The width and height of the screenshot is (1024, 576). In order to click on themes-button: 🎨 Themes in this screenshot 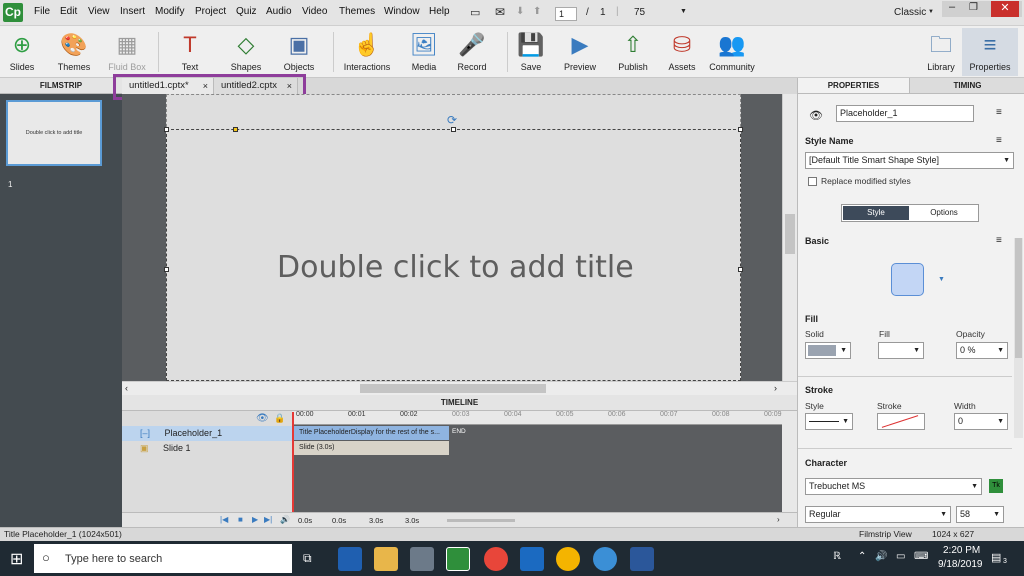, I will do `click(74, 52)`.